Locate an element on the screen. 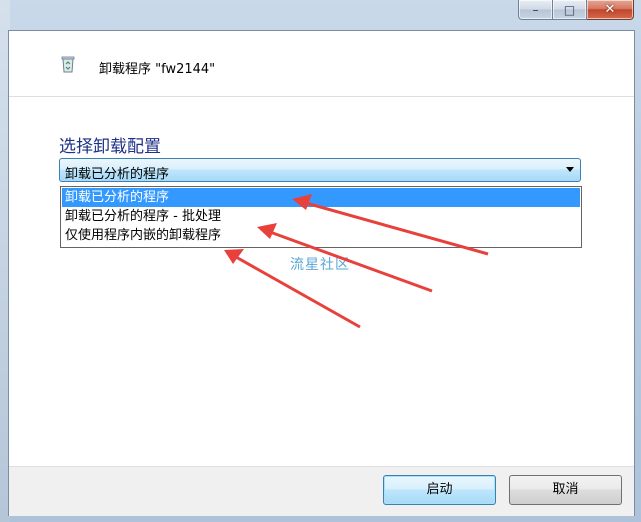  minimize-button: – is located at coordinates (535, 10).